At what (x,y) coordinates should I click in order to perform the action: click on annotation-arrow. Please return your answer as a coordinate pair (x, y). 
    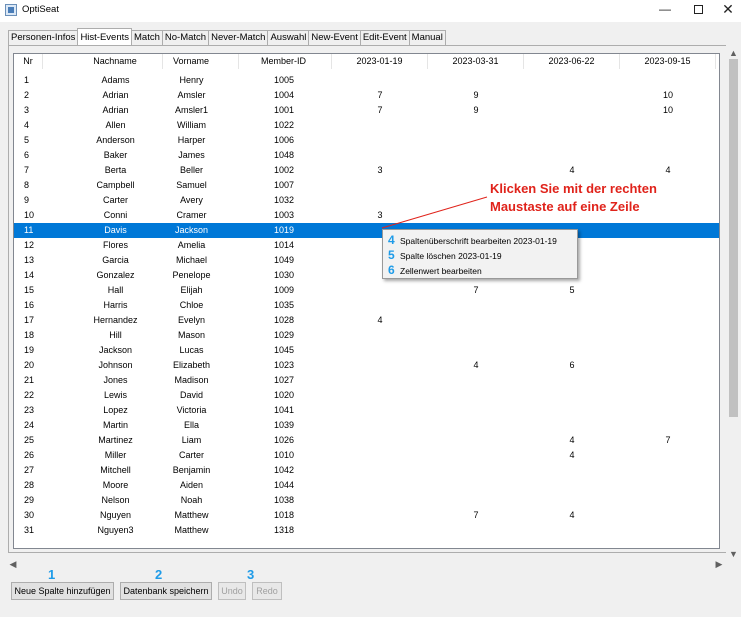
    Looking at the image, I should click on (434, 212).